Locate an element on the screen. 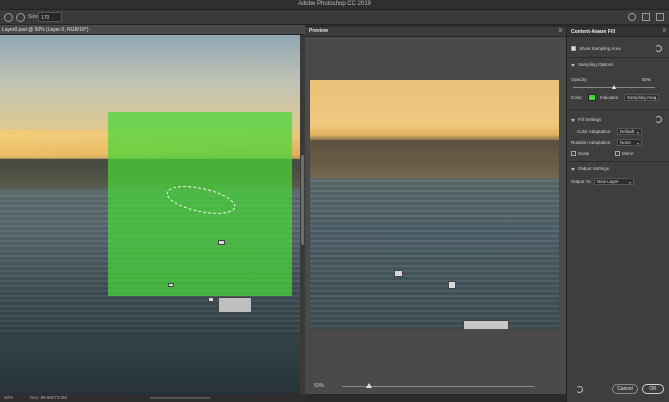  color-adaptation-value: Default is located at coordinates (627, 131).